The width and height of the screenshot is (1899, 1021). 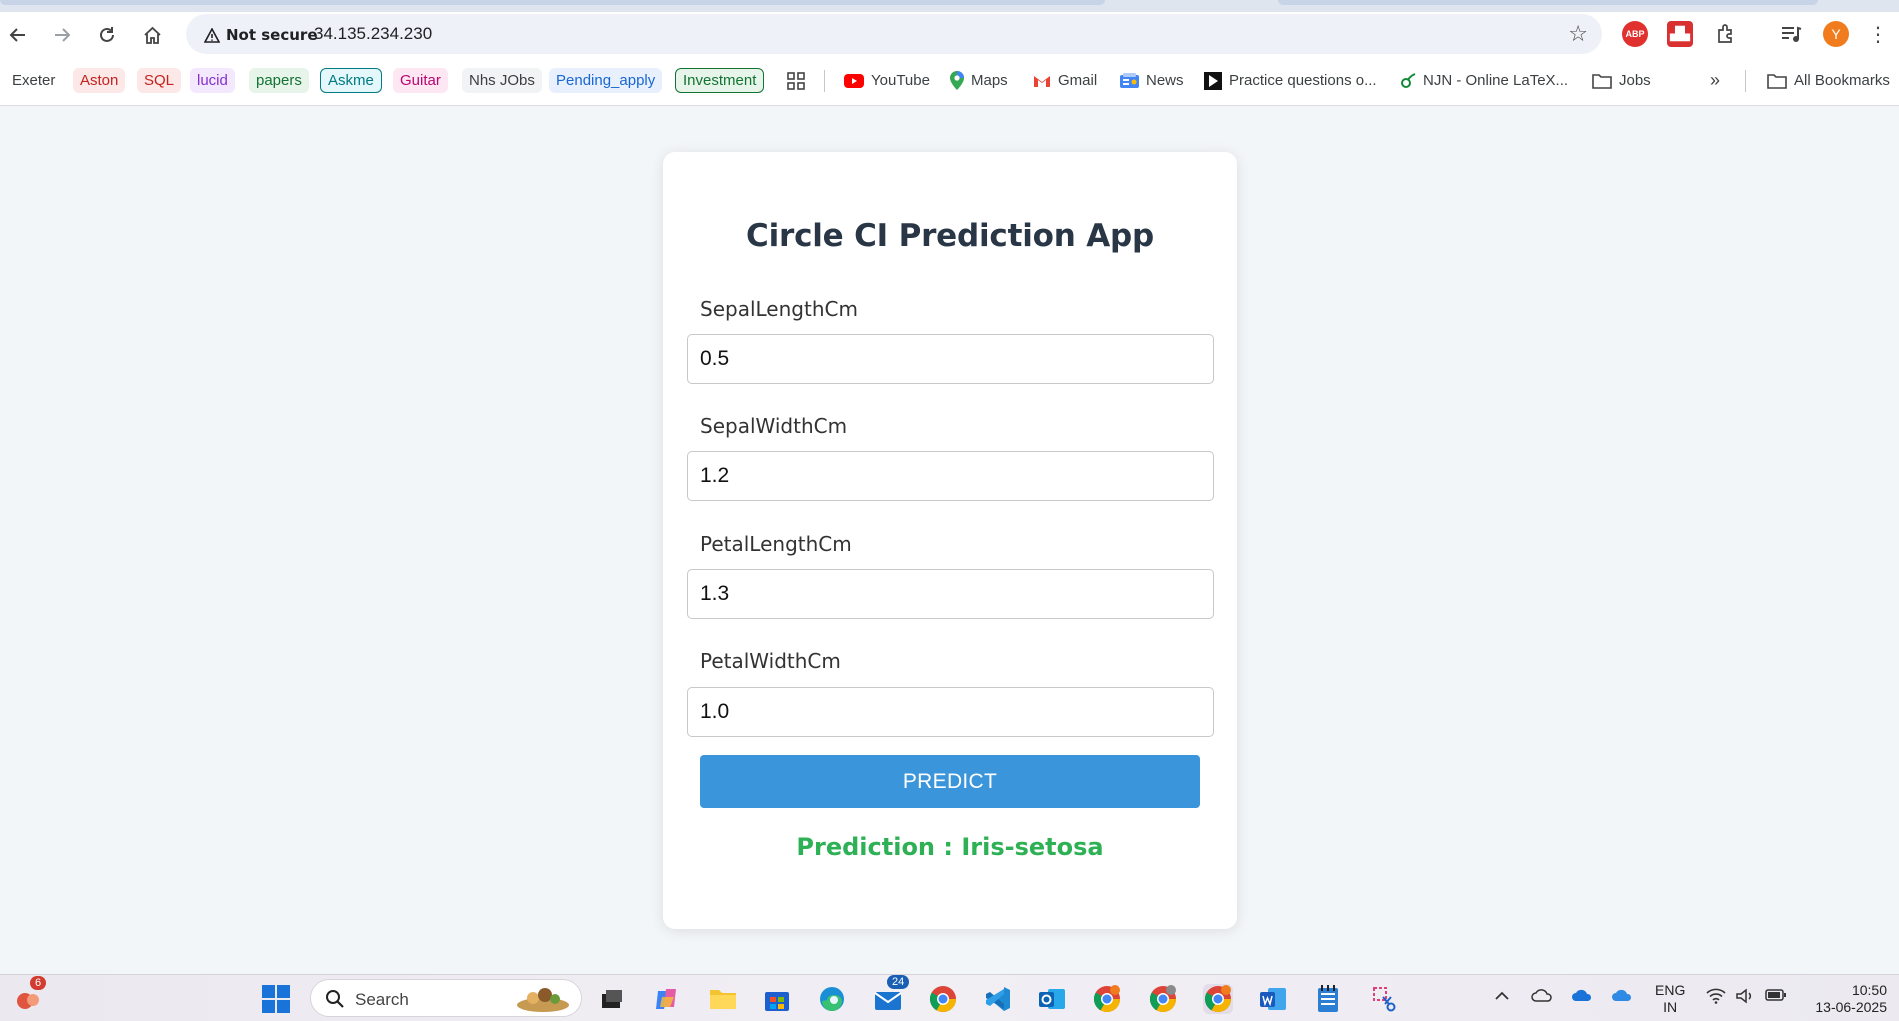 What do you see at coordinates (446, 998) in the screenshot?
I see `taskbar-search-box: Search` at bounding box center [446, 998].